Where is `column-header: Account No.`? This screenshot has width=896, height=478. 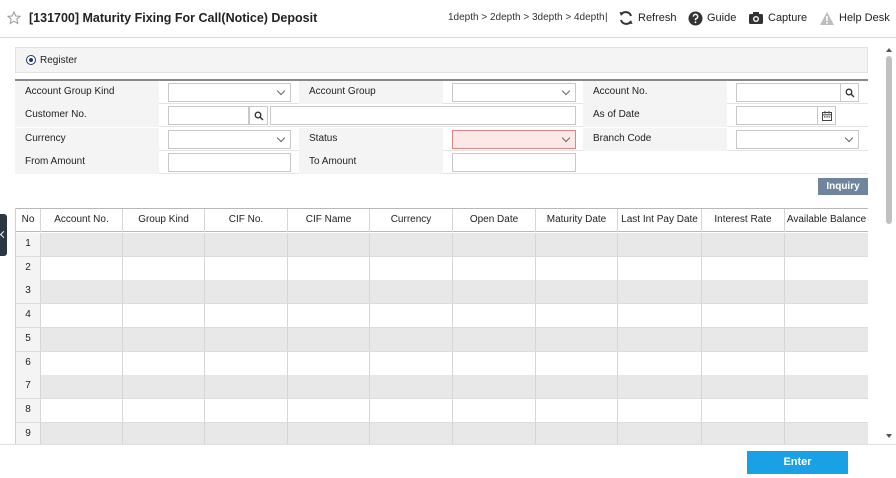
column-header: Account No. is located at coordinates (82, 220).